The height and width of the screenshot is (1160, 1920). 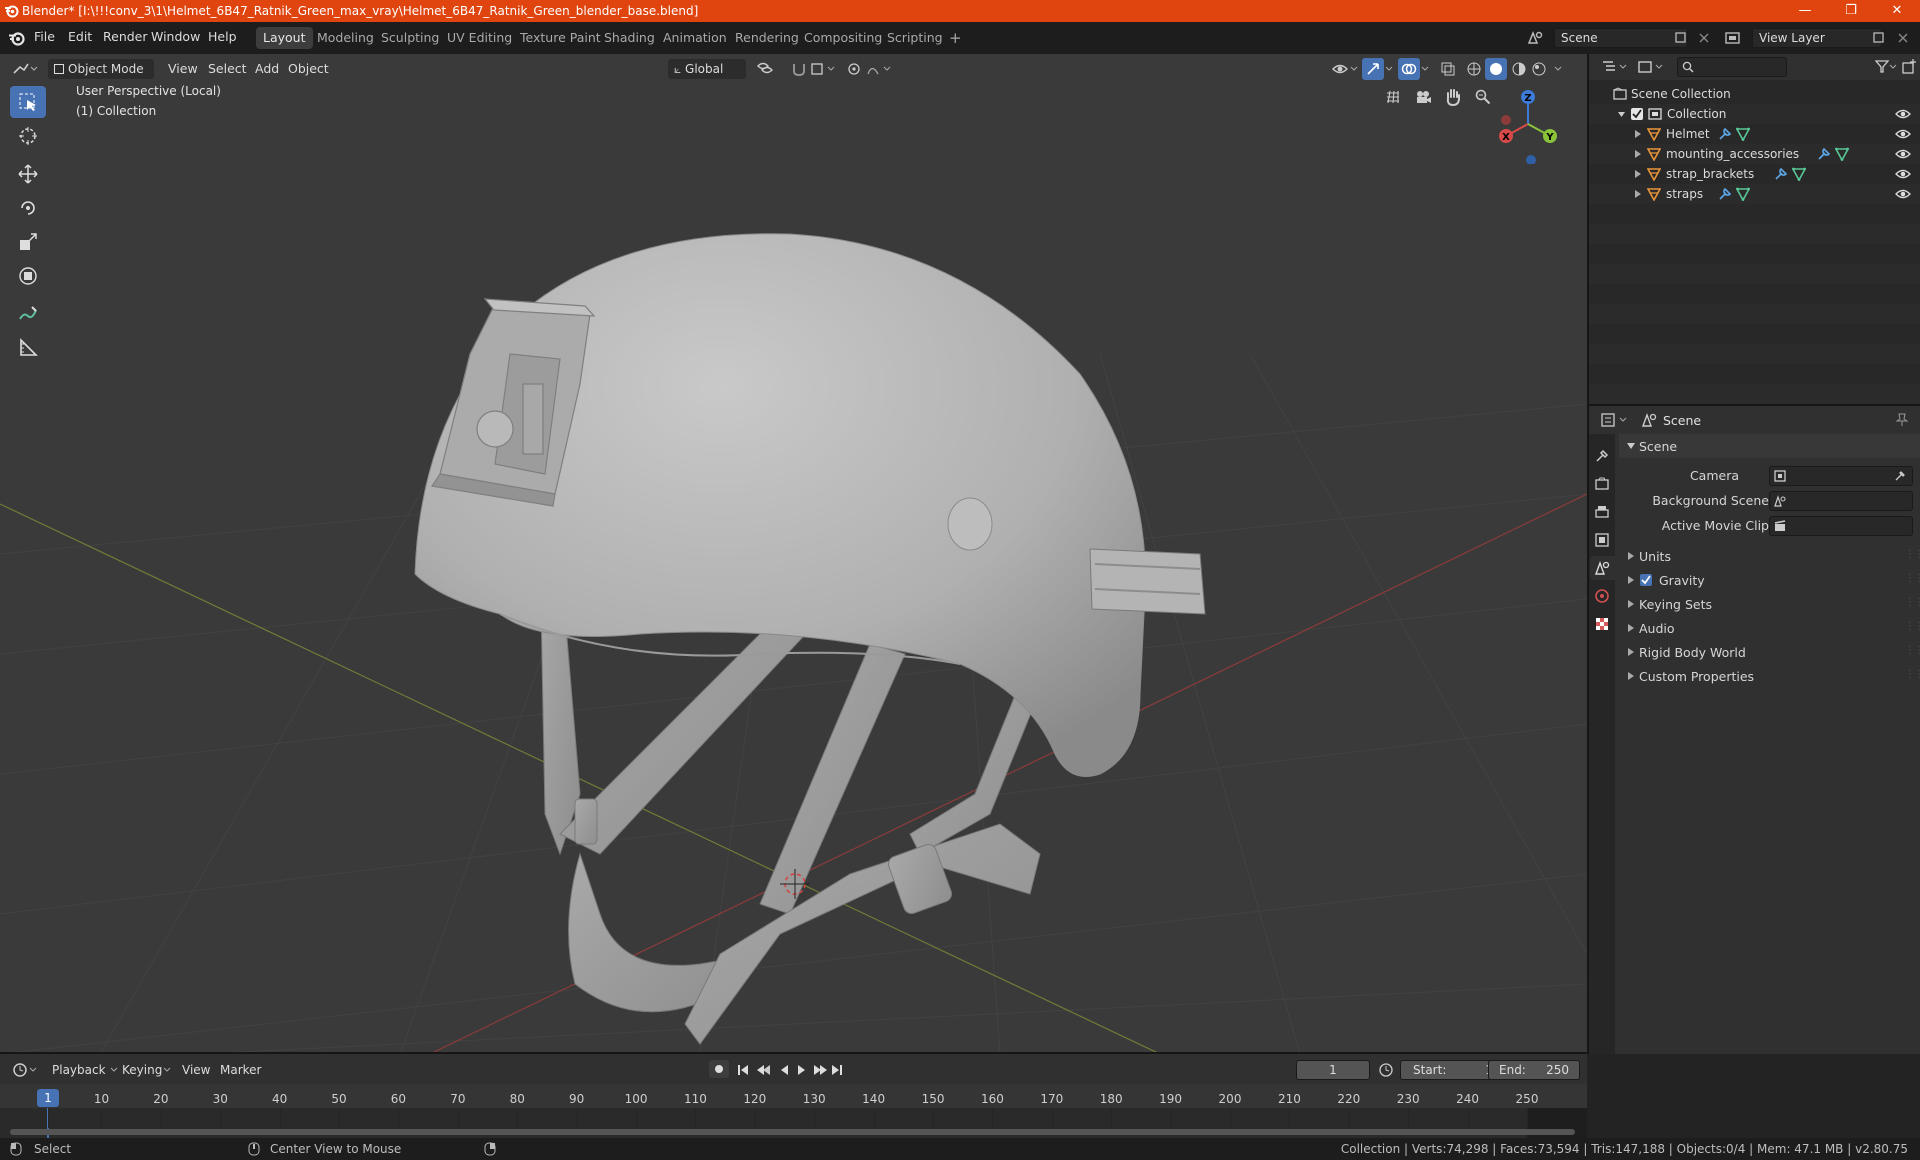 What do you see at coordinates (175, 36) in the screenshot?
I see `menu-window: Window` at bounding box center [175, 36].